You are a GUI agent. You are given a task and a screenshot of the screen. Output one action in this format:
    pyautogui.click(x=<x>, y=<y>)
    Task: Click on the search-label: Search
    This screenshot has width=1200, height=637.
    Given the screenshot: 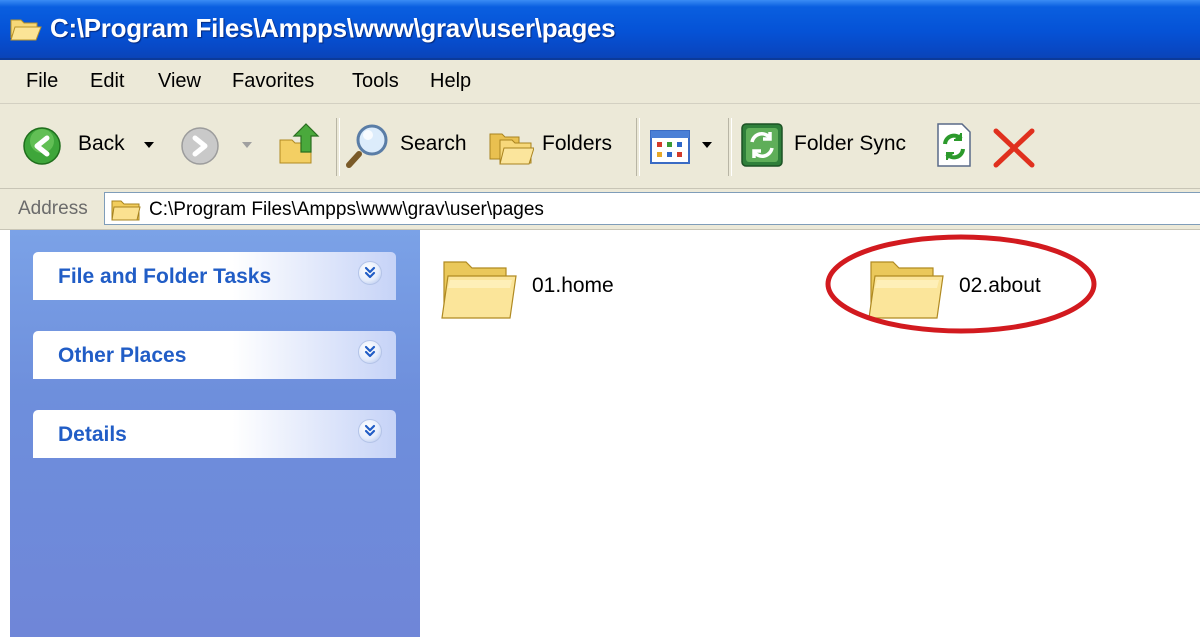 What is the action you would take?
    pyautogui.click(x=433, y=143)
    